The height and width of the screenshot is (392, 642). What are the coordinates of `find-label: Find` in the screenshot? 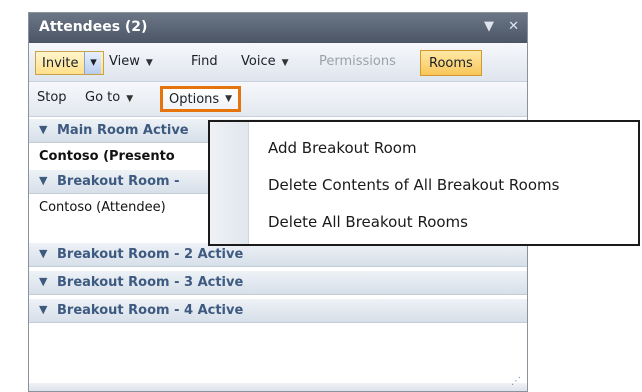 It's located at (204, 61).